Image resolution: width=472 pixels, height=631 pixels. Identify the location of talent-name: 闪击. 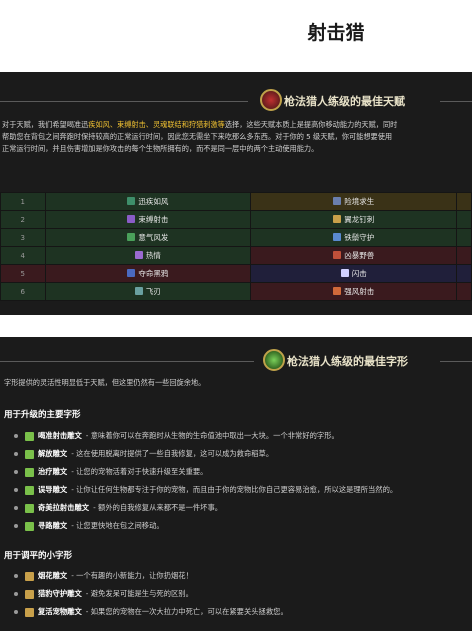
(359, 273).